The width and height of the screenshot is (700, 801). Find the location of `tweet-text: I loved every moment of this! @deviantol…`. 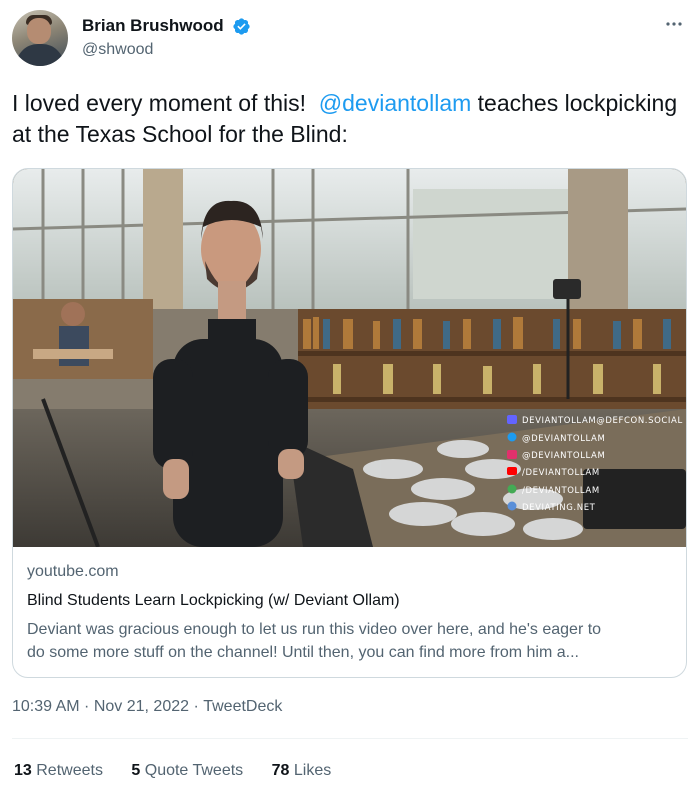

tweet-text: I loved every moment of this! @deviantol… is located at coordinates (350, 119).